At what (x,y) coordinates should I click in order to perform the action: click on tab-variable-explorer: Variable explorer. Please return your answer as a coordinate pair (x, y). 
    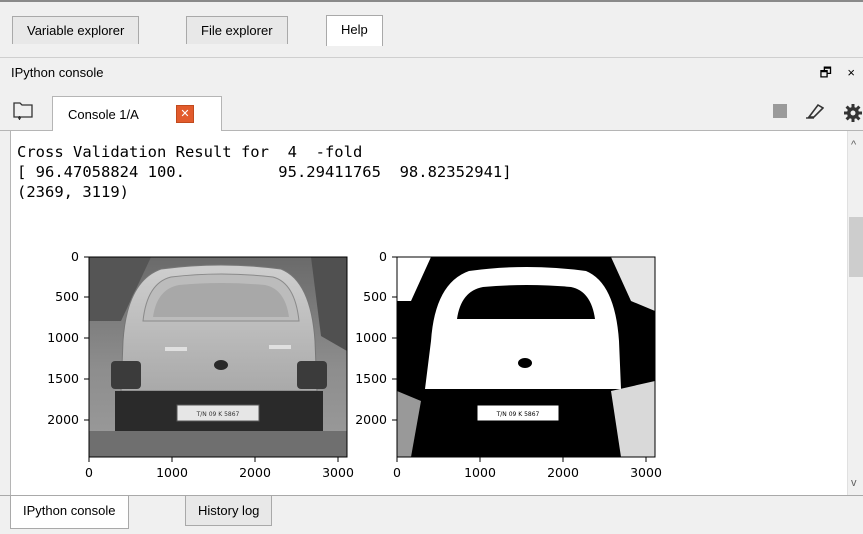
    Looking at the image, I should click on (76, 30).